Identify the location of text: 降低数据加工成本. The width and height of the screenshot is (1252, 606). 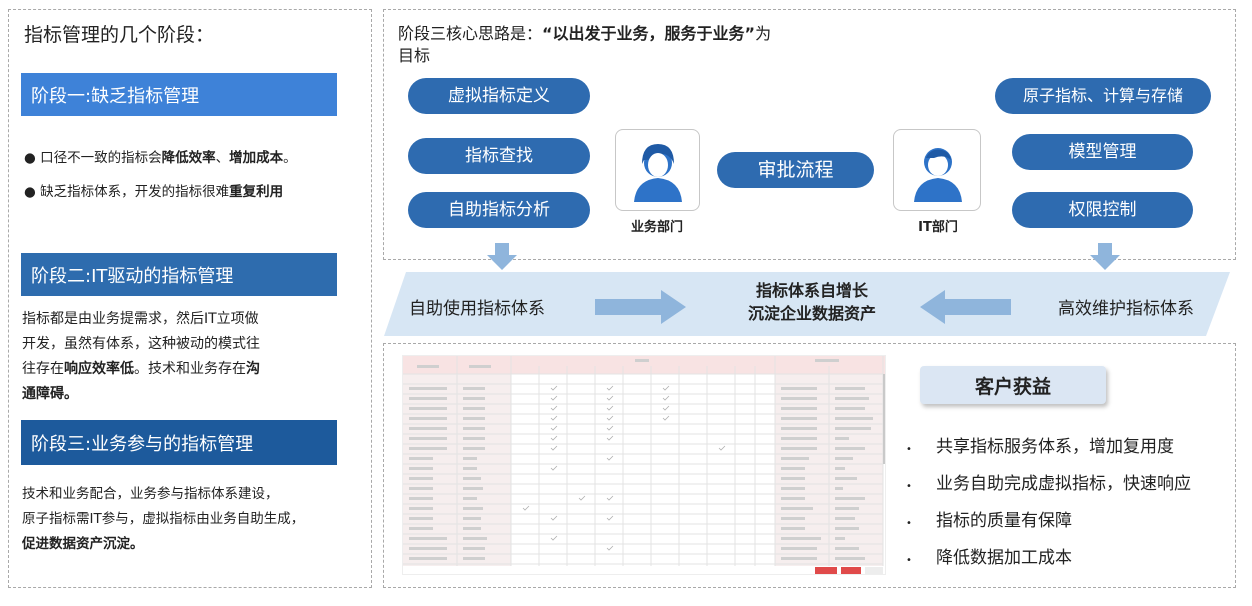
(1004, 558).